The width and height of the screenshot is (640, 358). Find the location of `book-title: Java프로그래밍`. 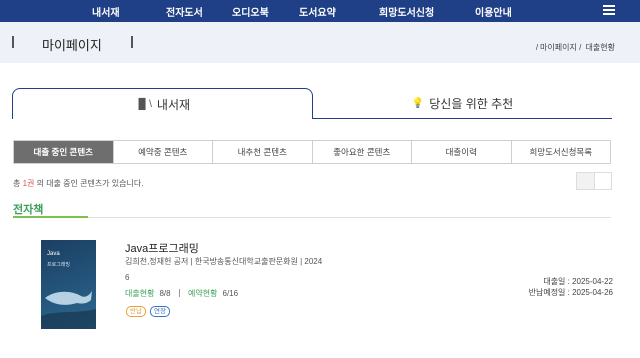

book-title: Java프로그래밍 is located at coordinates (162, 248).